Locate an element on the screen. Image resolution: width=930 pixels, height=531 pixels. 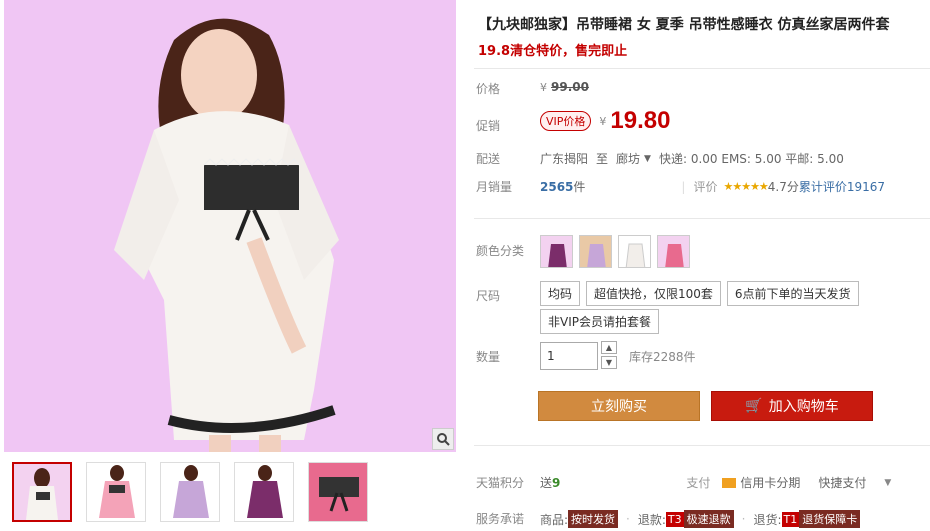
promo-label: 促销 is located at coordinates (488, 126).